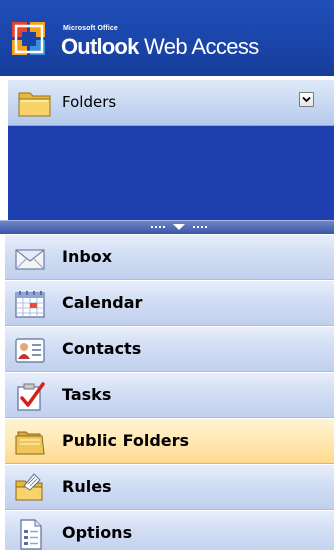 The width and height of the screenshot is (334, 550). I want to click on nav-item-tasks: Tasks, so click(169, 395).